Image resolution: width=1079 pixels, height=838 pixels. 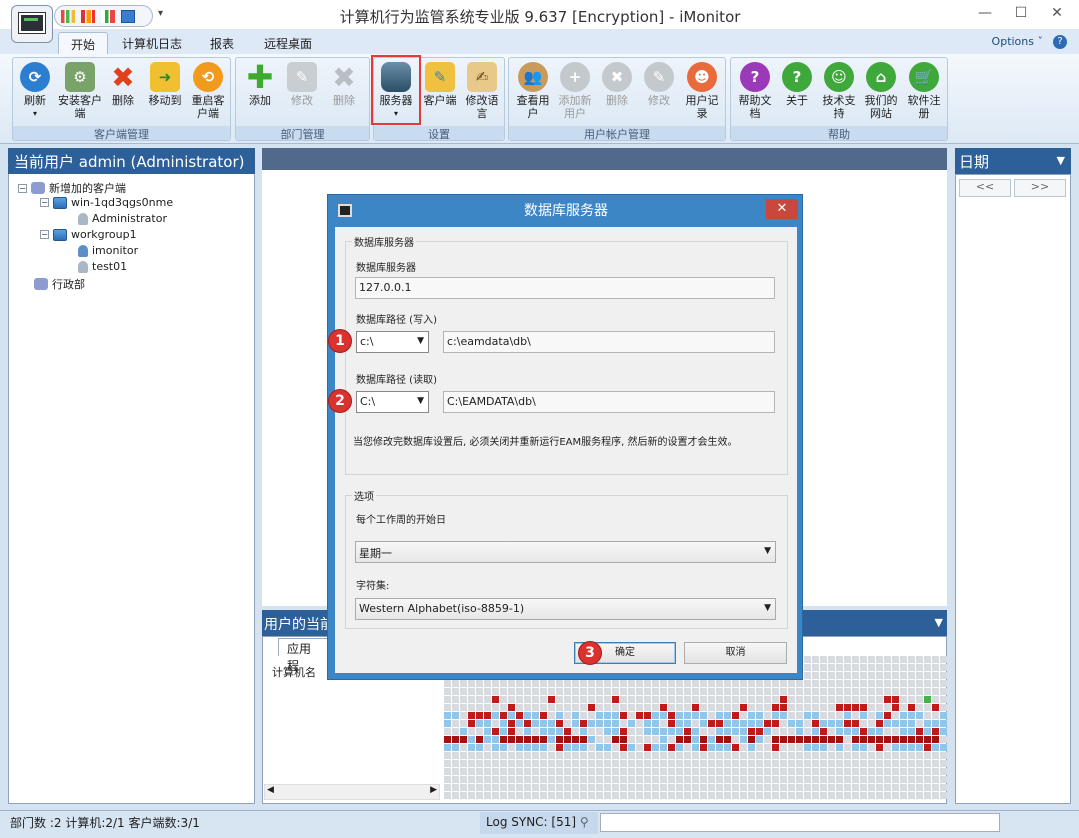 I want to click on help-icon: ?, so click(x=1060, y=42).